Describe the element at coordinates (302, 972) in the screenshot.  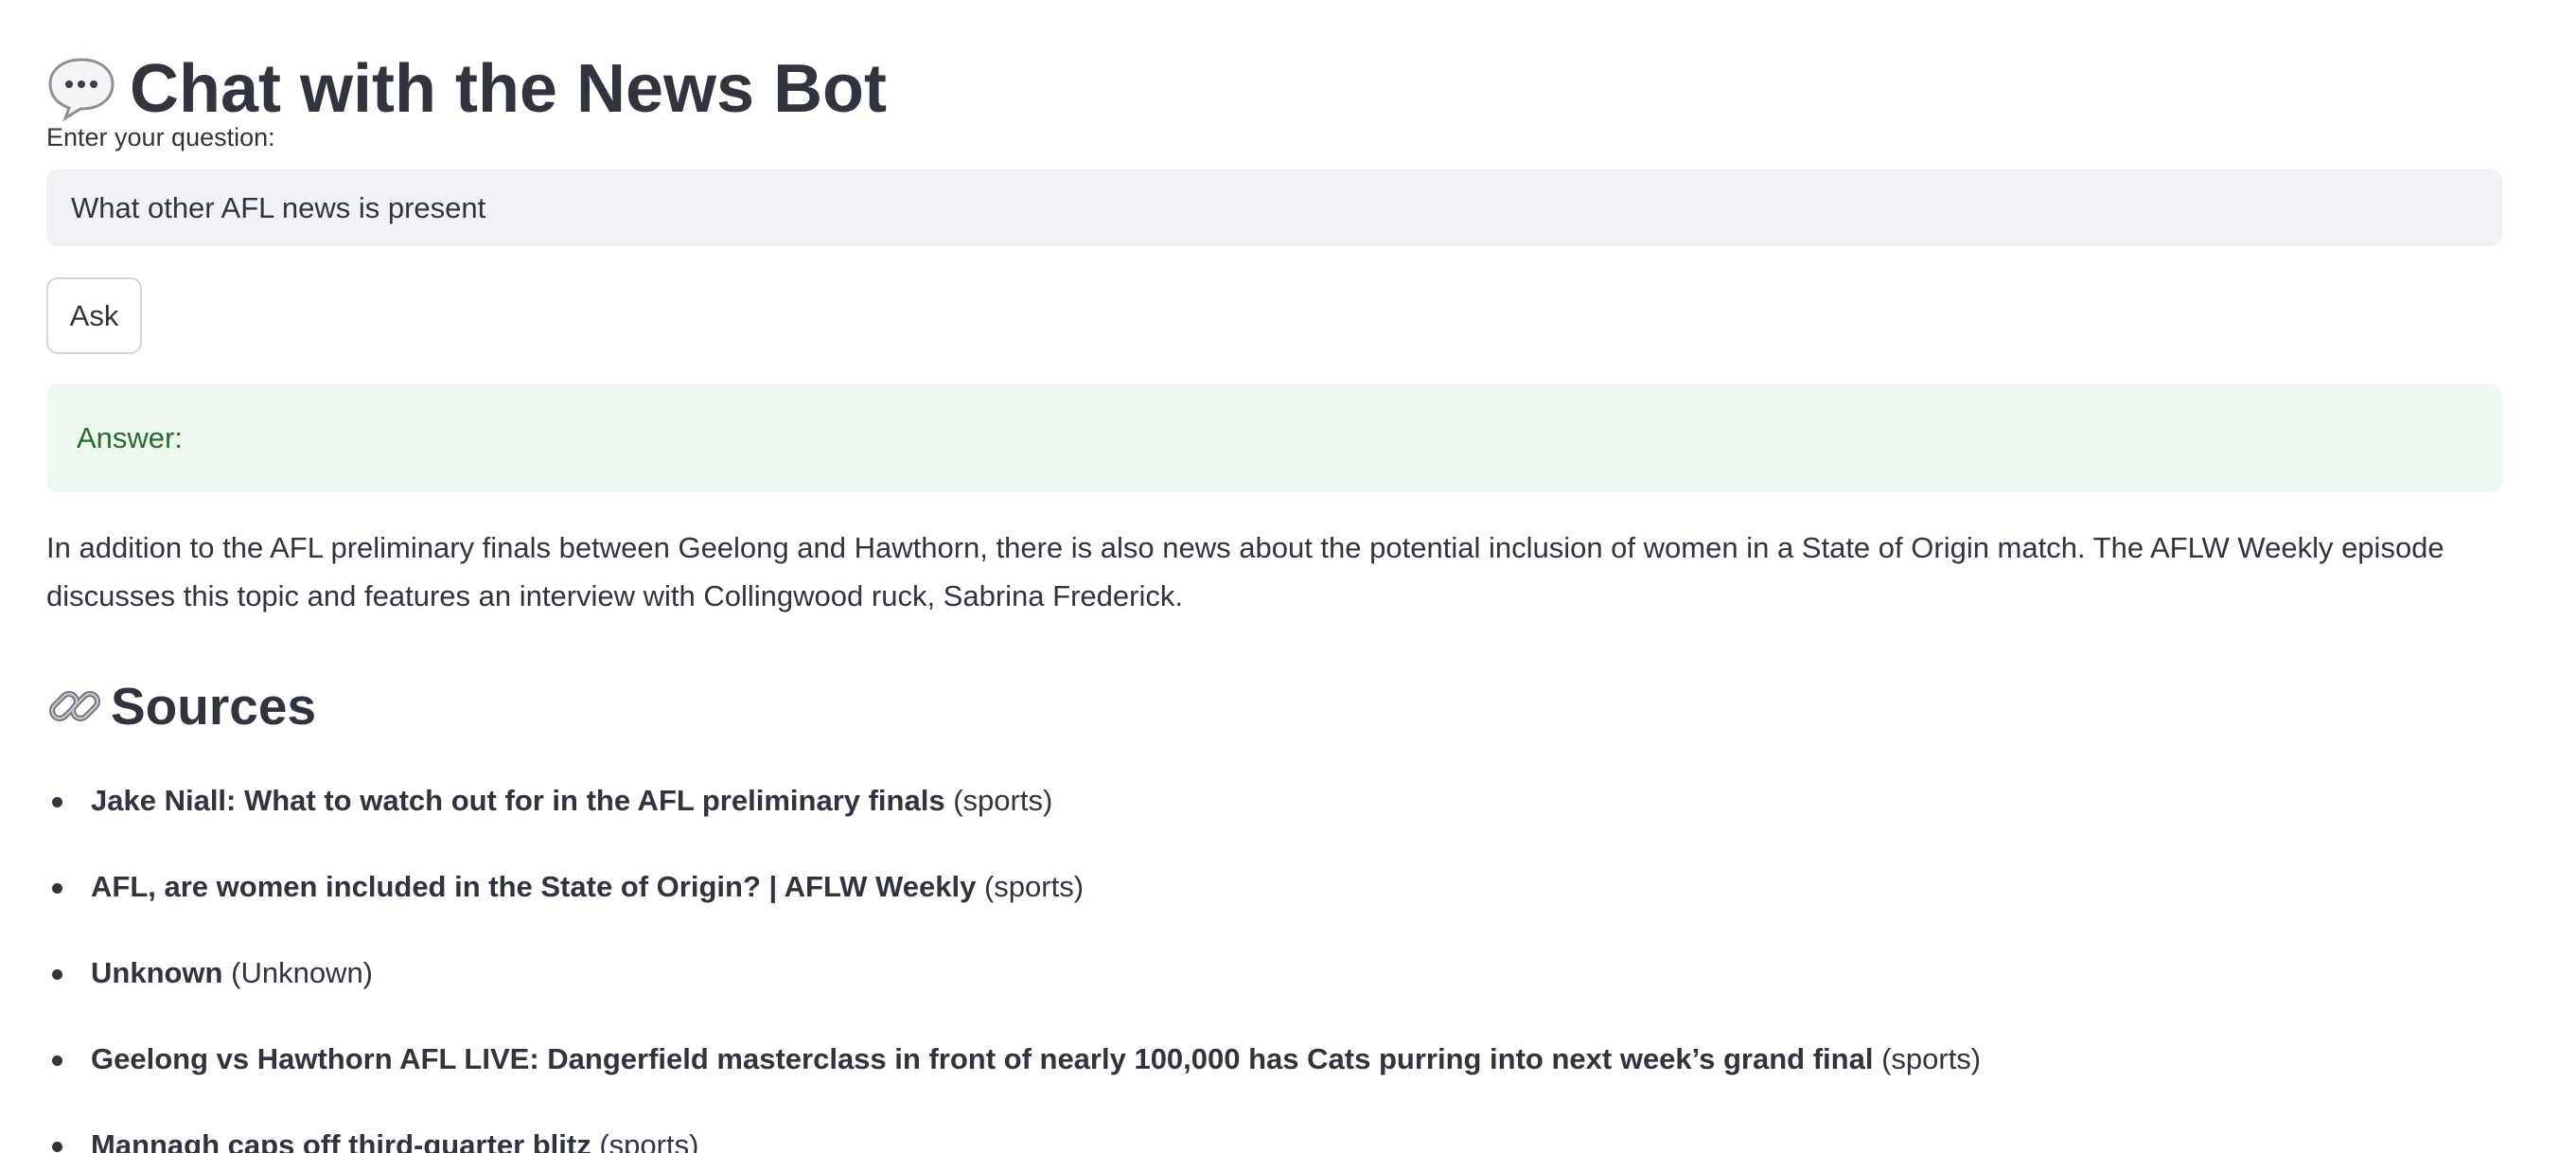
I see `source-category: (Unknown)` at that location.